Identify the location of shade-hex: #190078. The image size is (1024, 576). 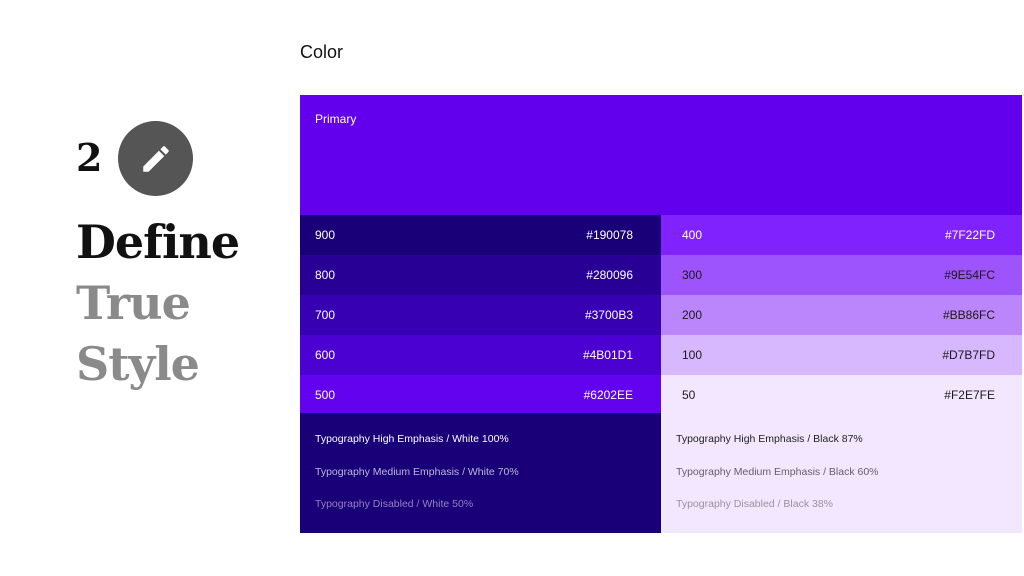
(609, 235).